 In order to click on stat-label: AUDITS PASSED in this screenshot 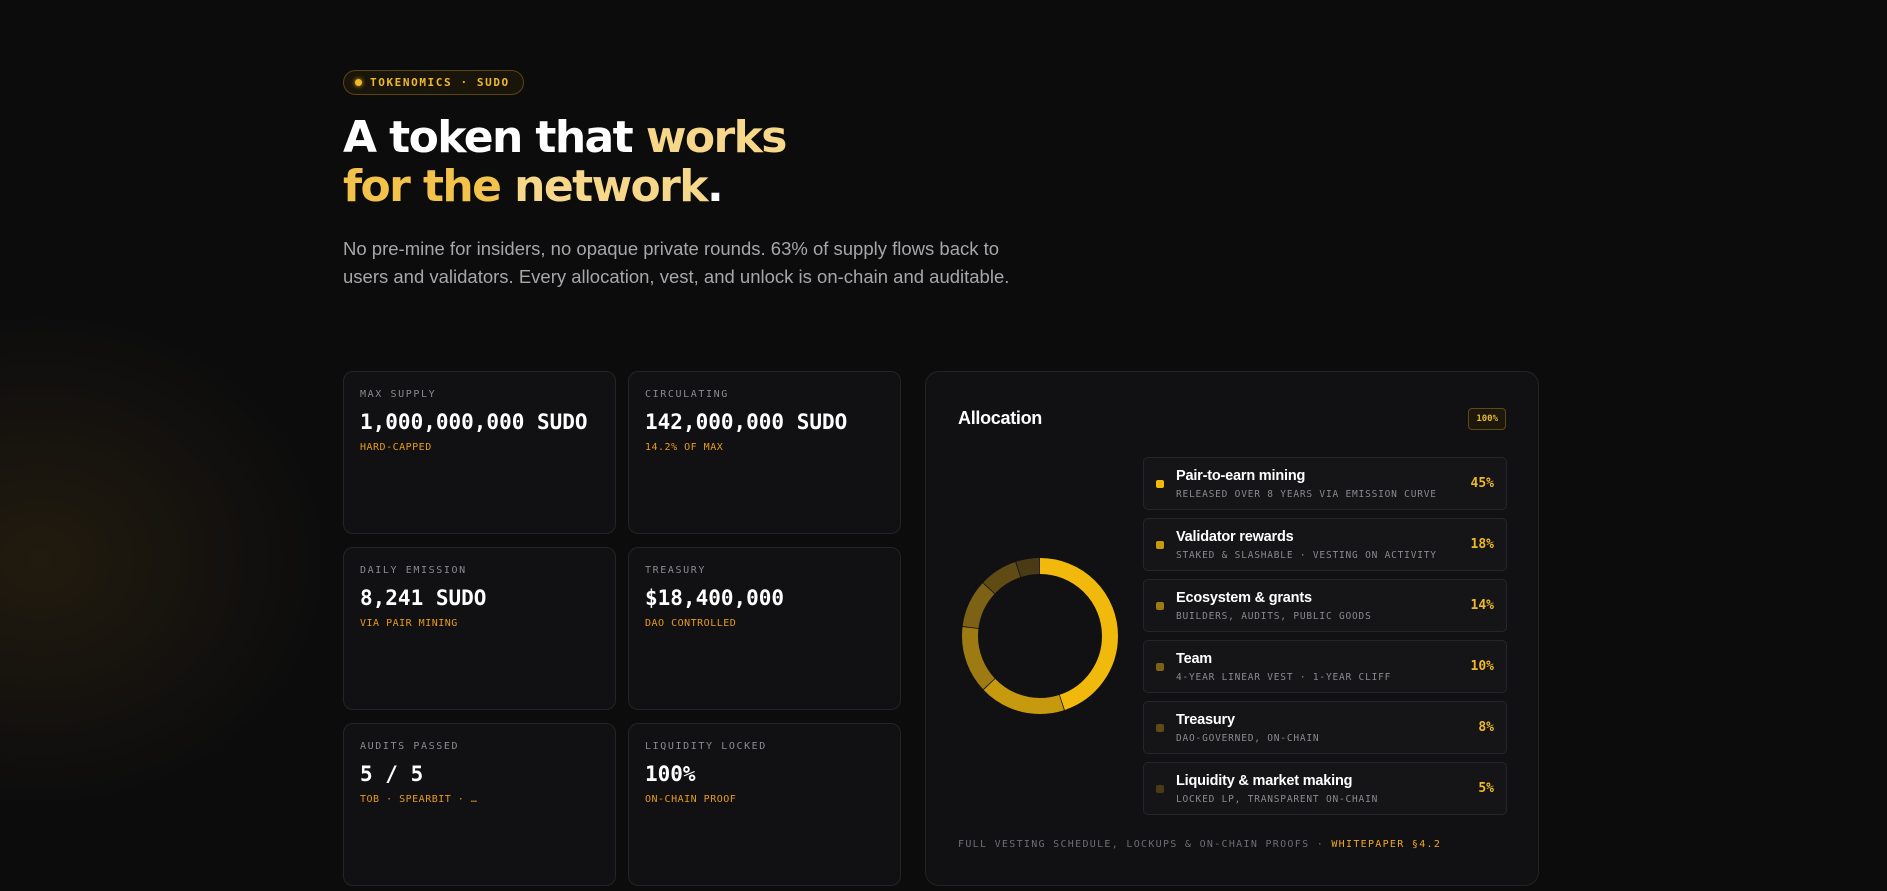, I will do `click(410, 746)`.